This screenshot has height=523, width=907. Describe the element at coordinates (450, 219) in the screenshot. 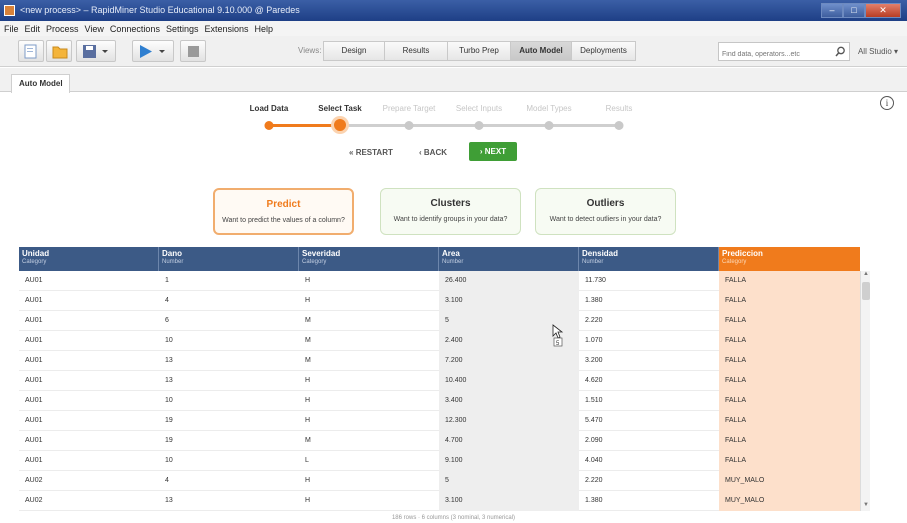

I see `task-card-description: Want to identify groups in your data?` at that location.